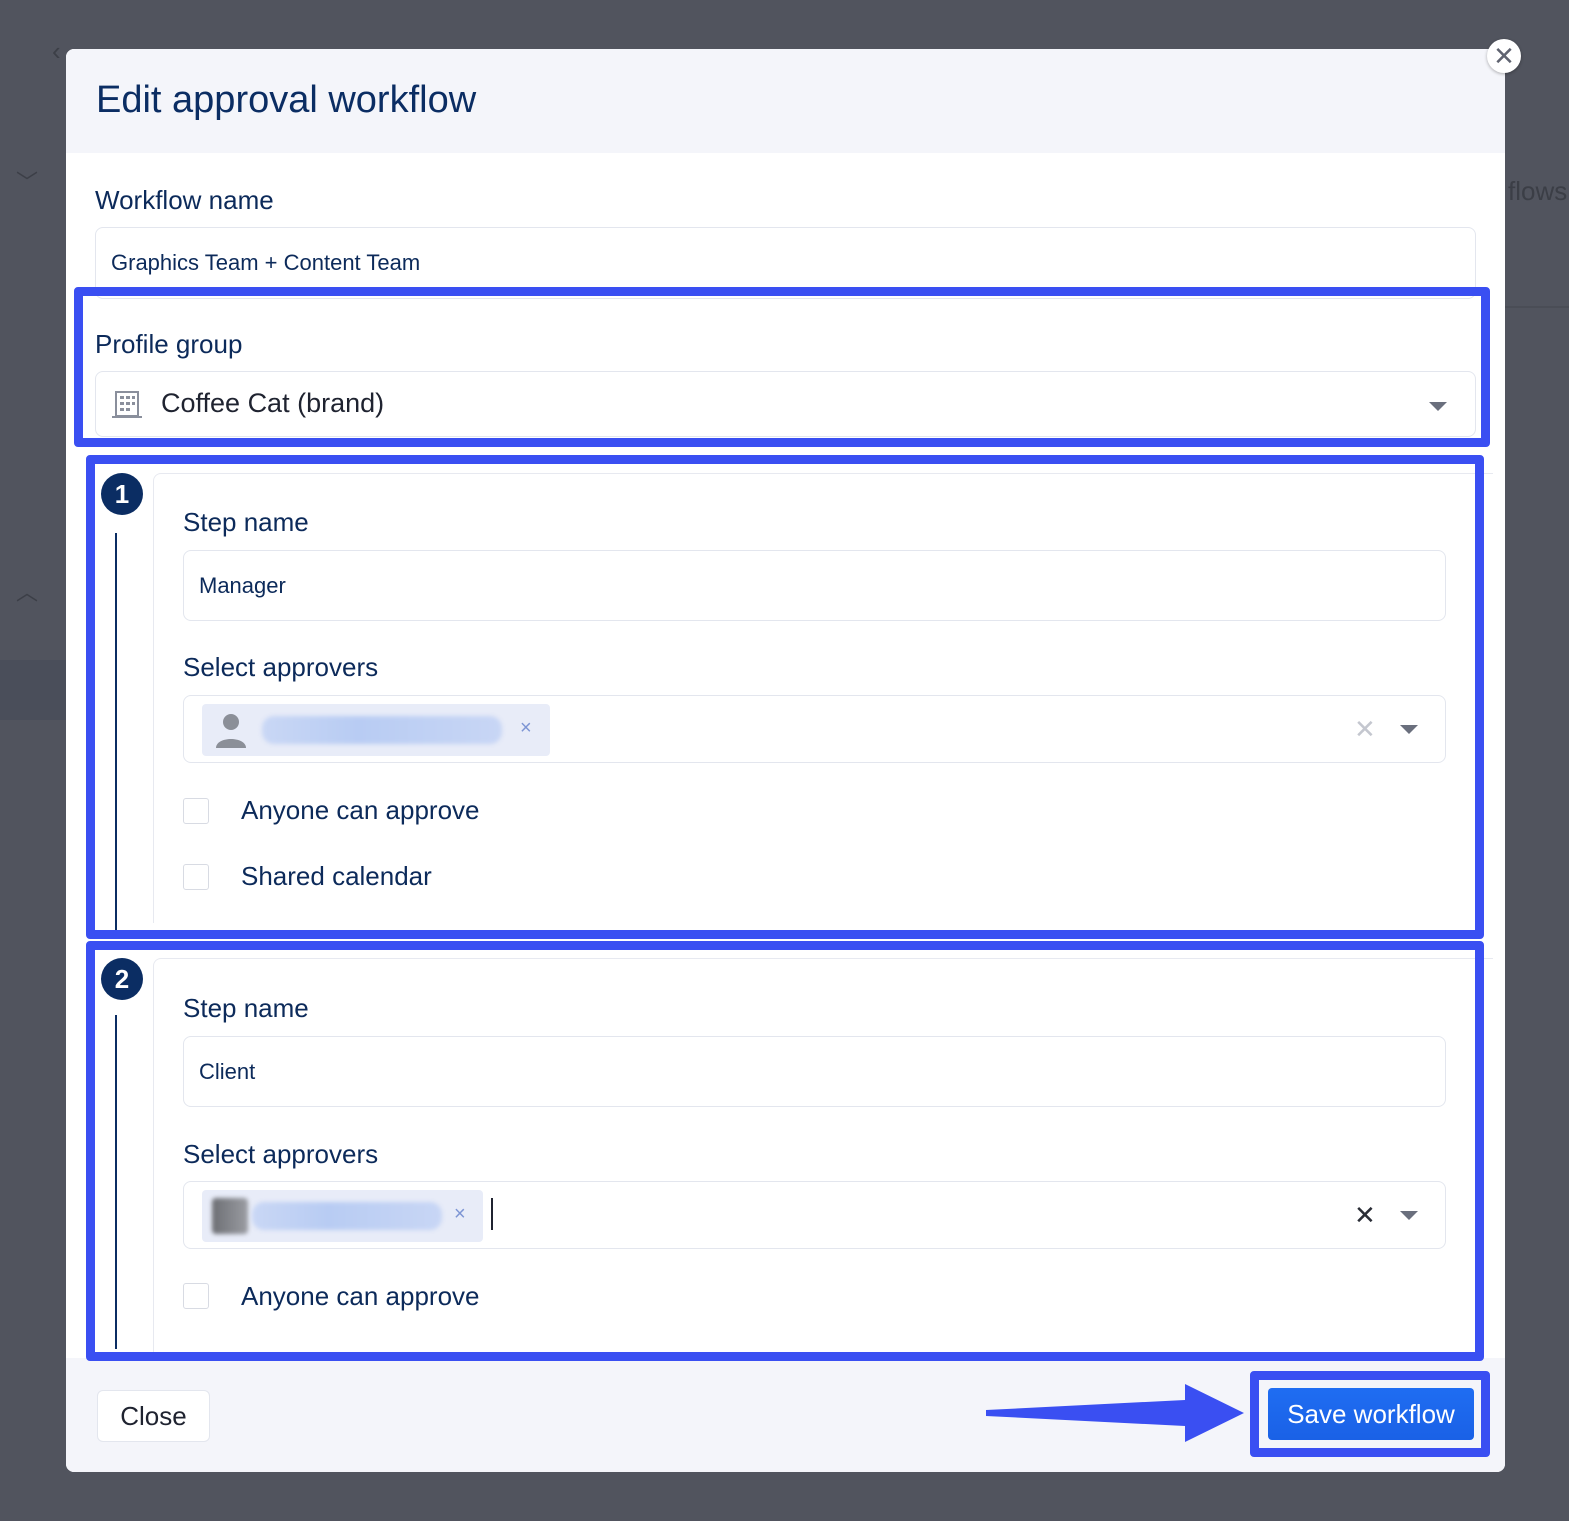  I want to click on text-cursor, so click(492, 1214).